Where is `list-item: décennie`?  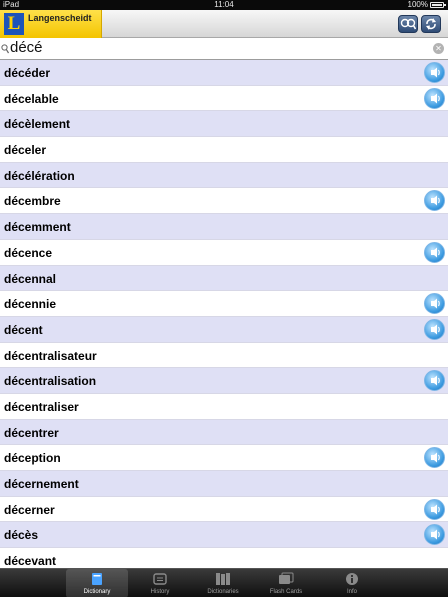
list-item: décennie is located at coordinates (224, 304).